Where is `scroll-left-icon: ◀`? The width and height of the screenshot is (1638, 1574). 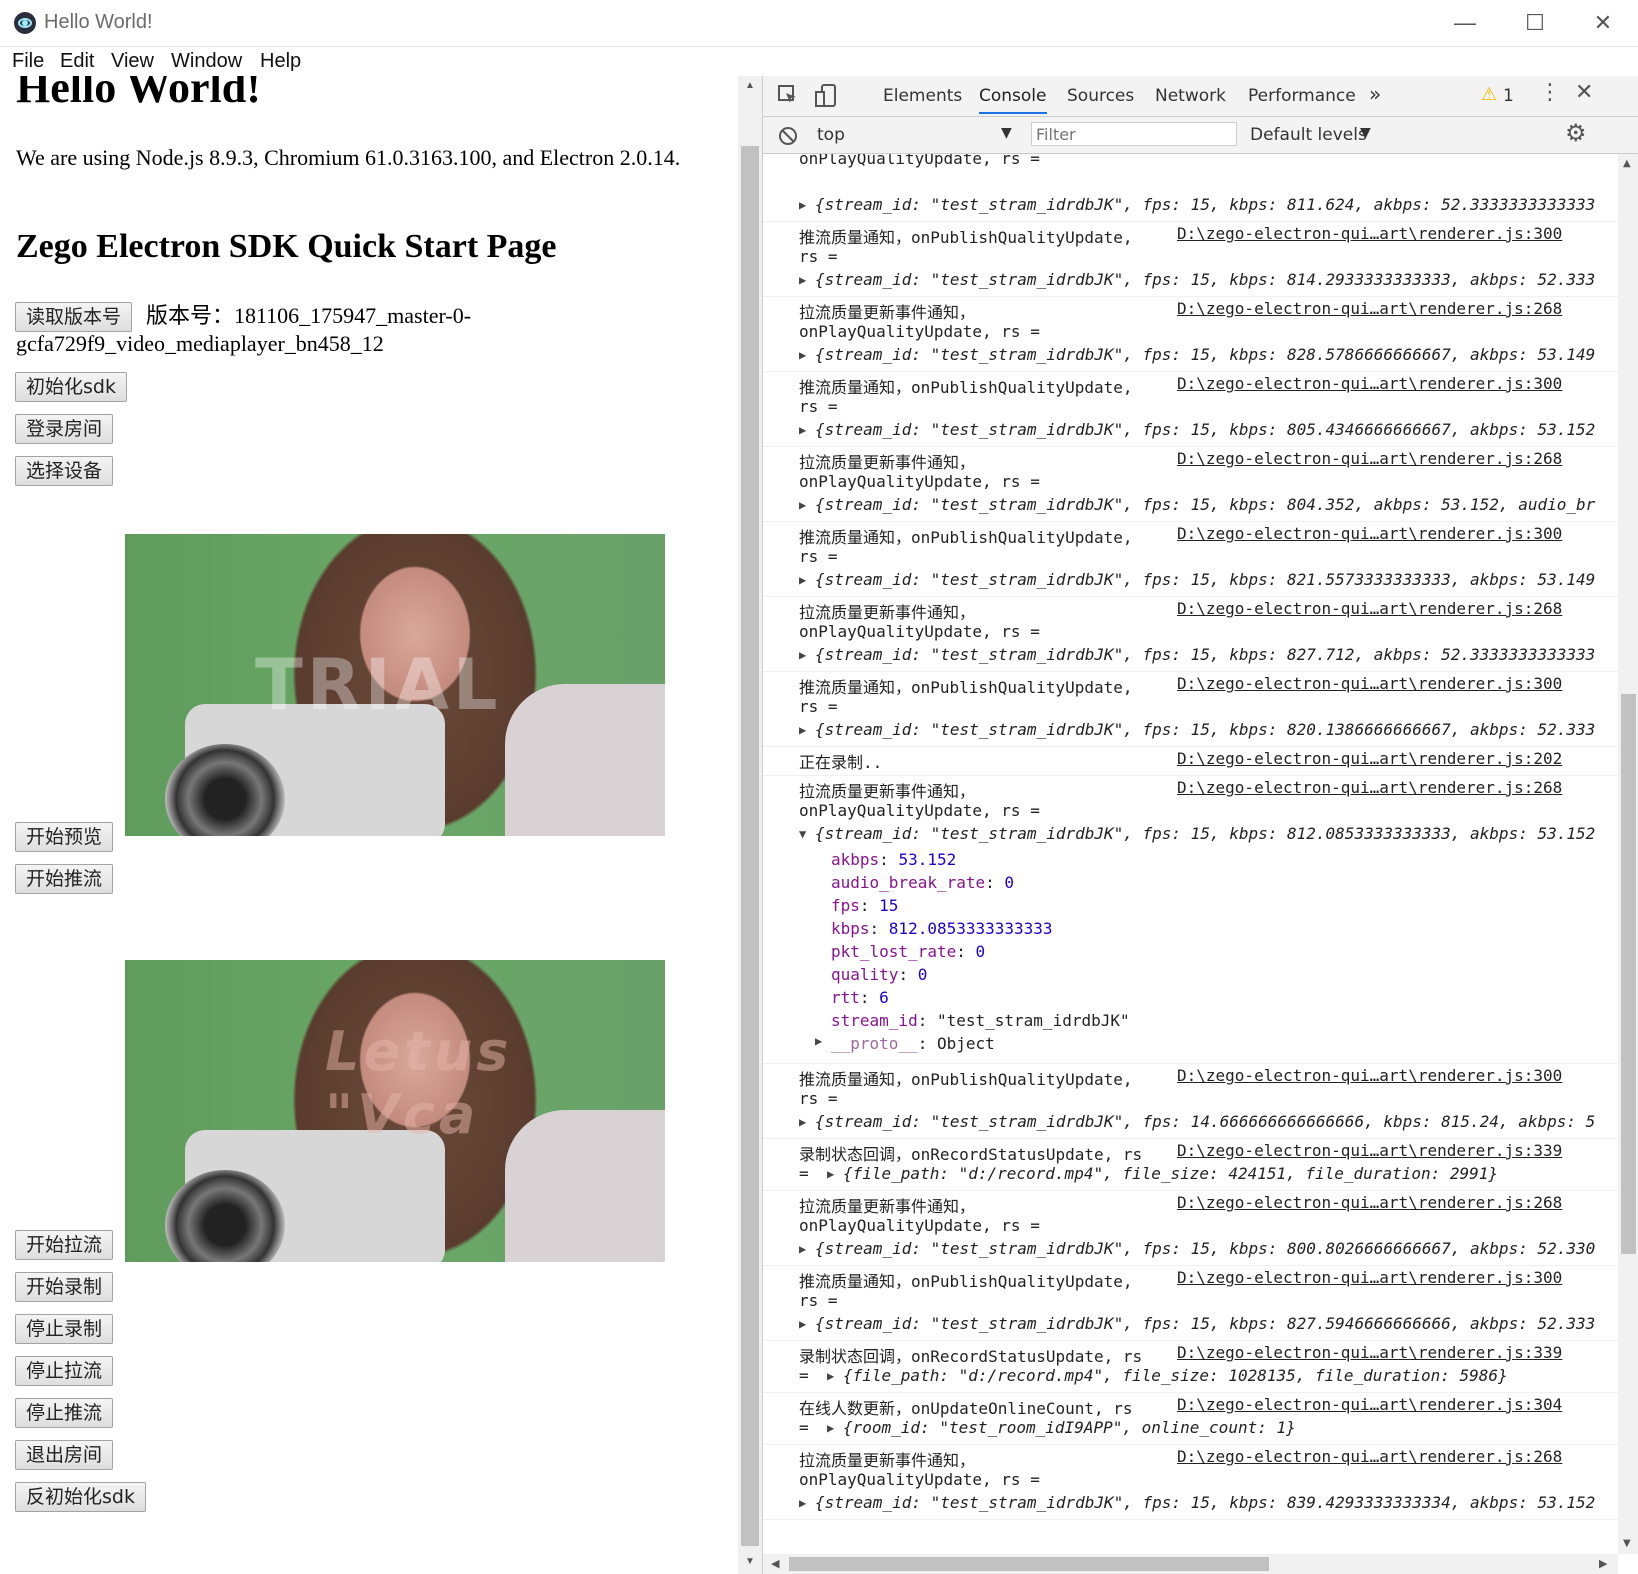 scroll-left-icon: ◀ is located at coordinates (775, 1563).